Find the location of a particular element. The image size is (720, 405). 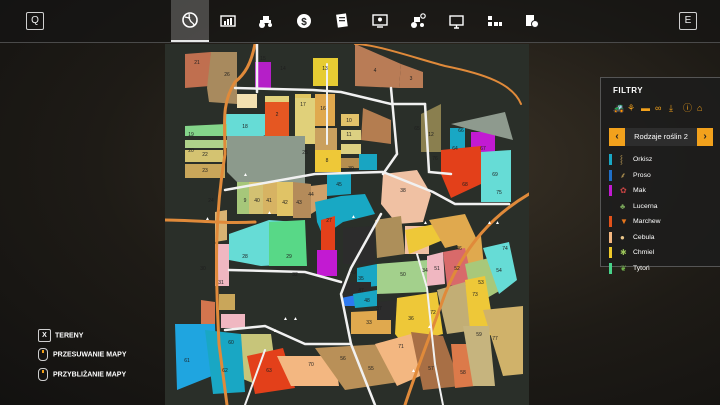

legend-label: Orkisz is located at coordinates (643, 159).